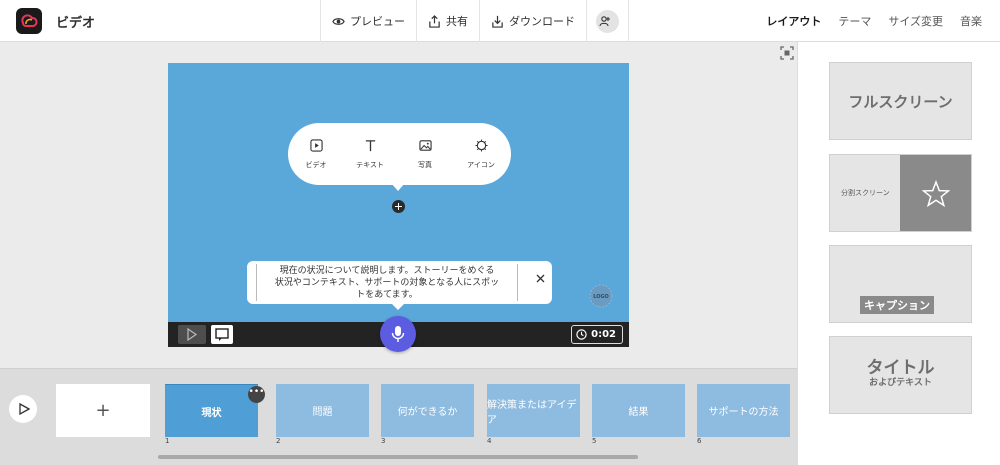 The width and height of the screenshot is (1000, 465). What do you see at coordinates (865, 193) in the screenshot?
I see `layout-split-label: 分割スクリーン` at bounding box center [865, 193].